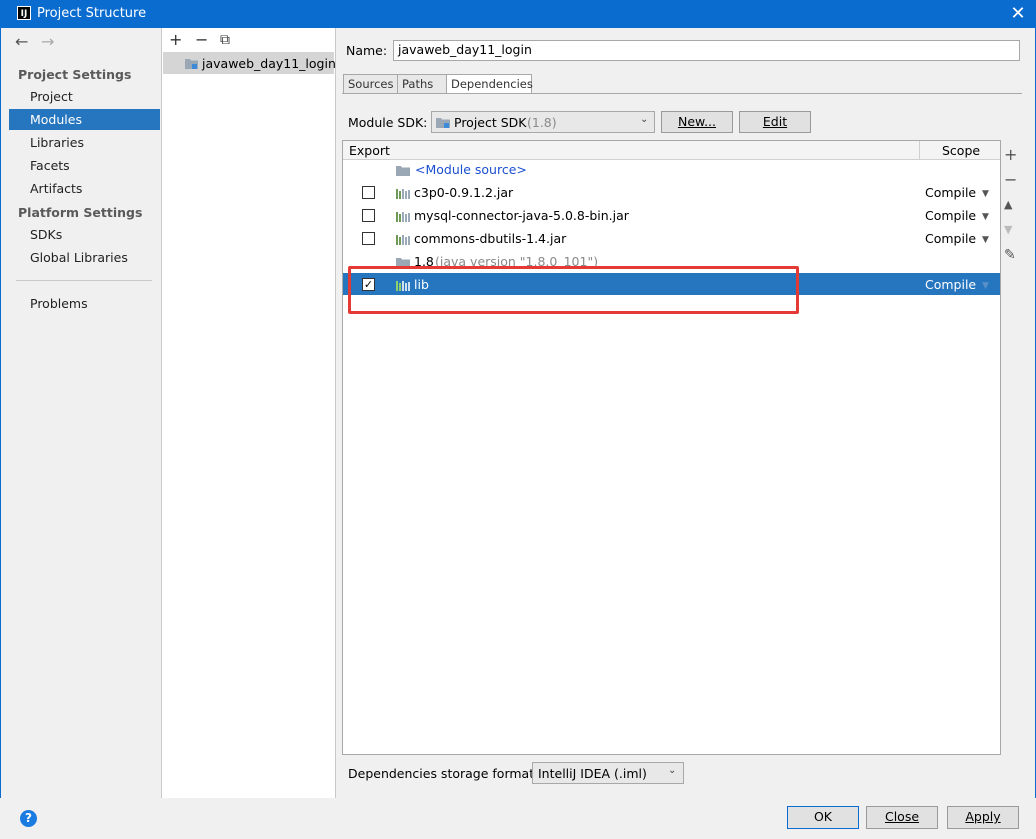  What do you see at coordinates (269, 63) in the screenshot?
I see `module-item-name: javaweb_day11_login` at bounding box center [269, 63].